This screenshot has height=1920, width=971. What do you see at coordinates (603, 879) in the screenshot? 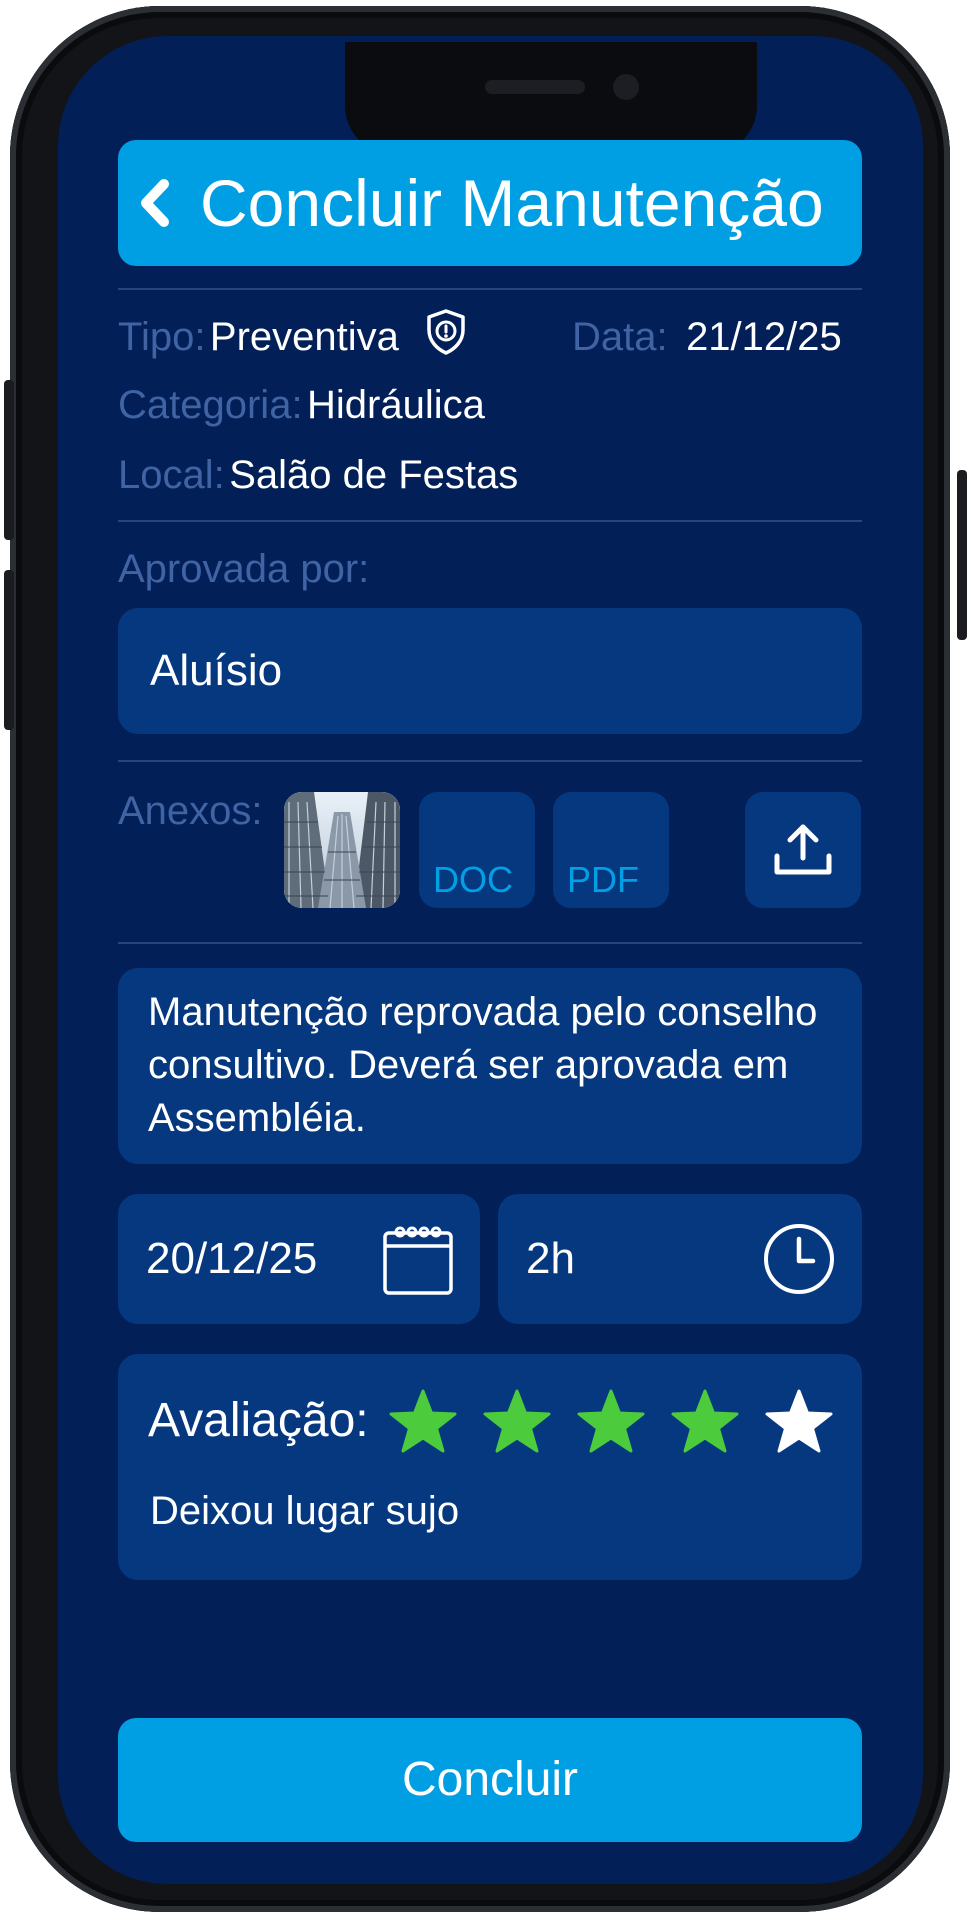
I see `pdf-label: PDF` at bounding box center [603, 879].